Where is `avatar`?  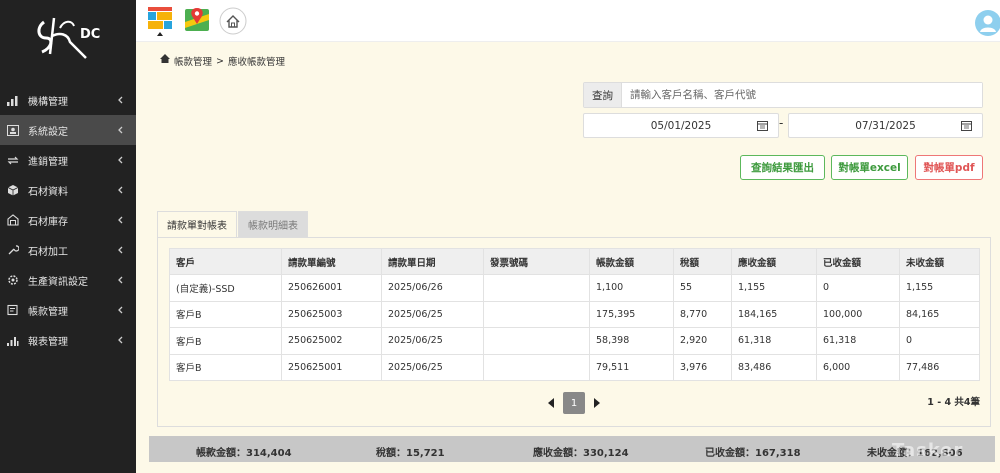
avatar is located at coordinates (987, 24).